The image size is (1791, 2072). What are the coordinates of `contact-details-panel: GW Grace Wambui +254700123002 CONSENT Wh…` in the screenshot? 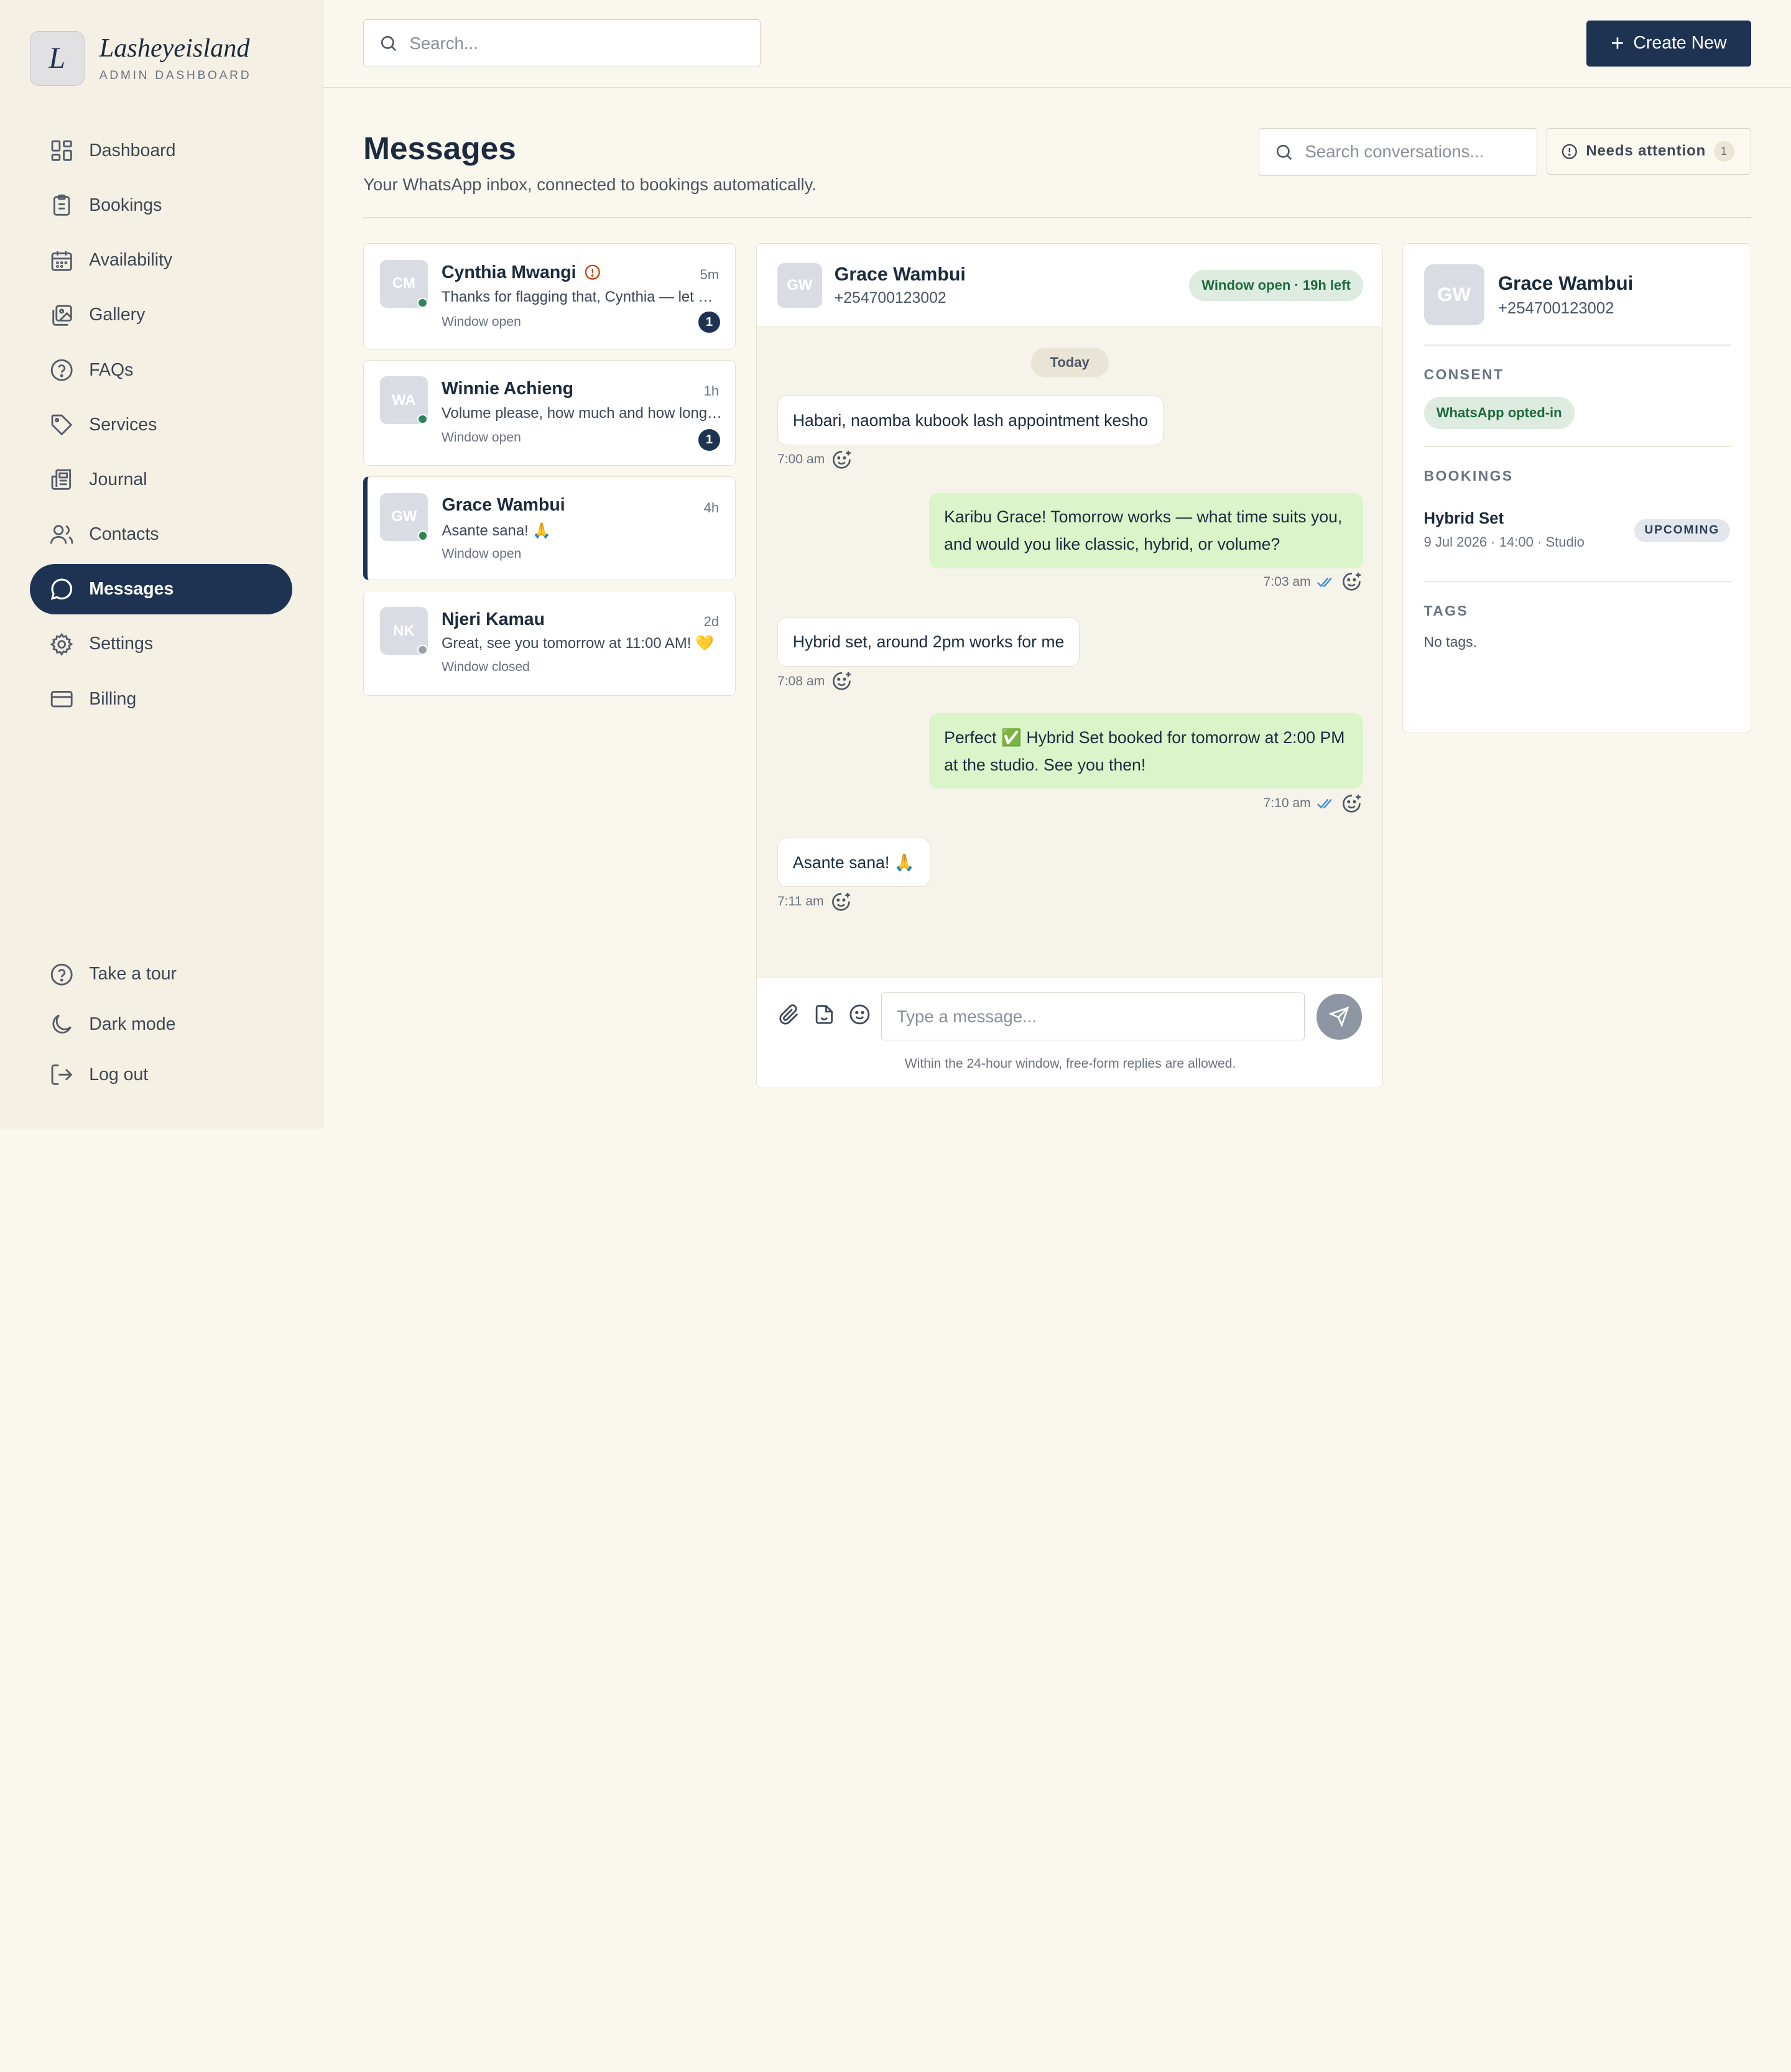 It's located at (1576, 488).